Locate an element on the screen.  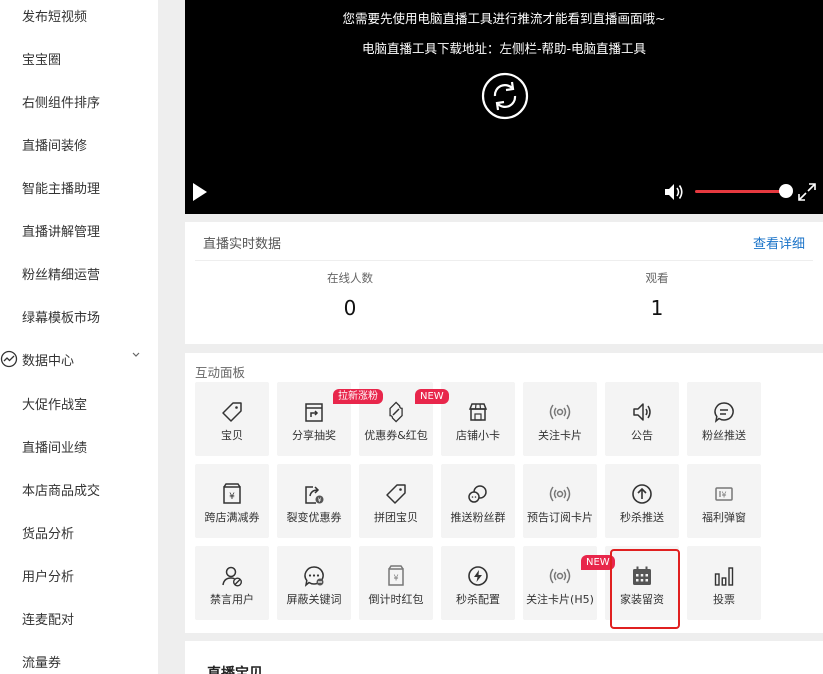
sidebar-item-greenscreen-market: 绿幕模板市场 is located at coordinates (61, 316).